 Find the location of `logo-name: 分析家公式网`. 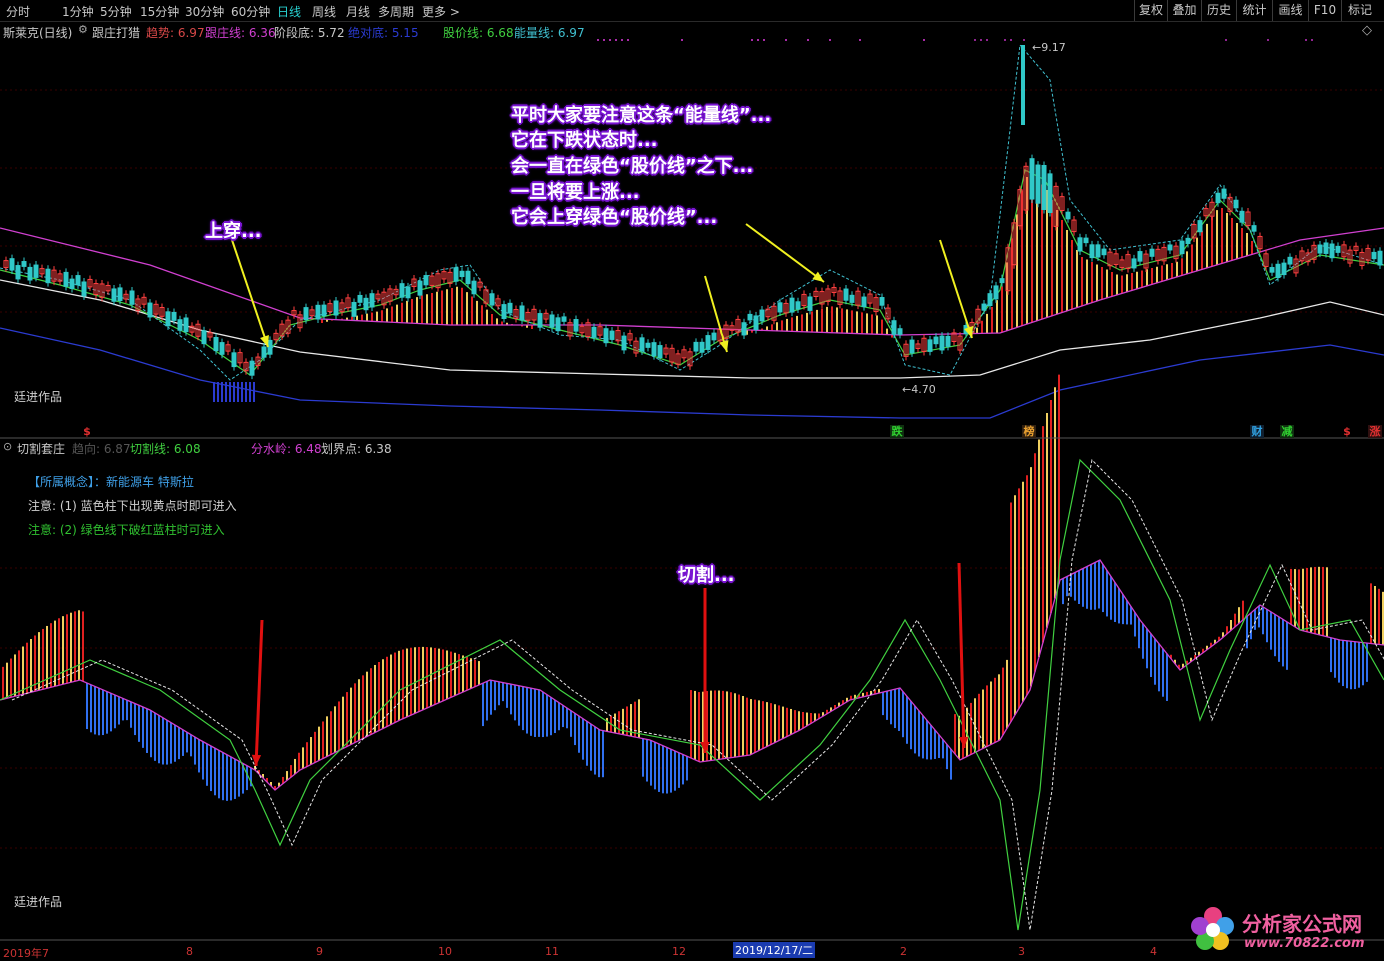

logo-name: 分析家公式网 is located at coordinates (1302, 924).